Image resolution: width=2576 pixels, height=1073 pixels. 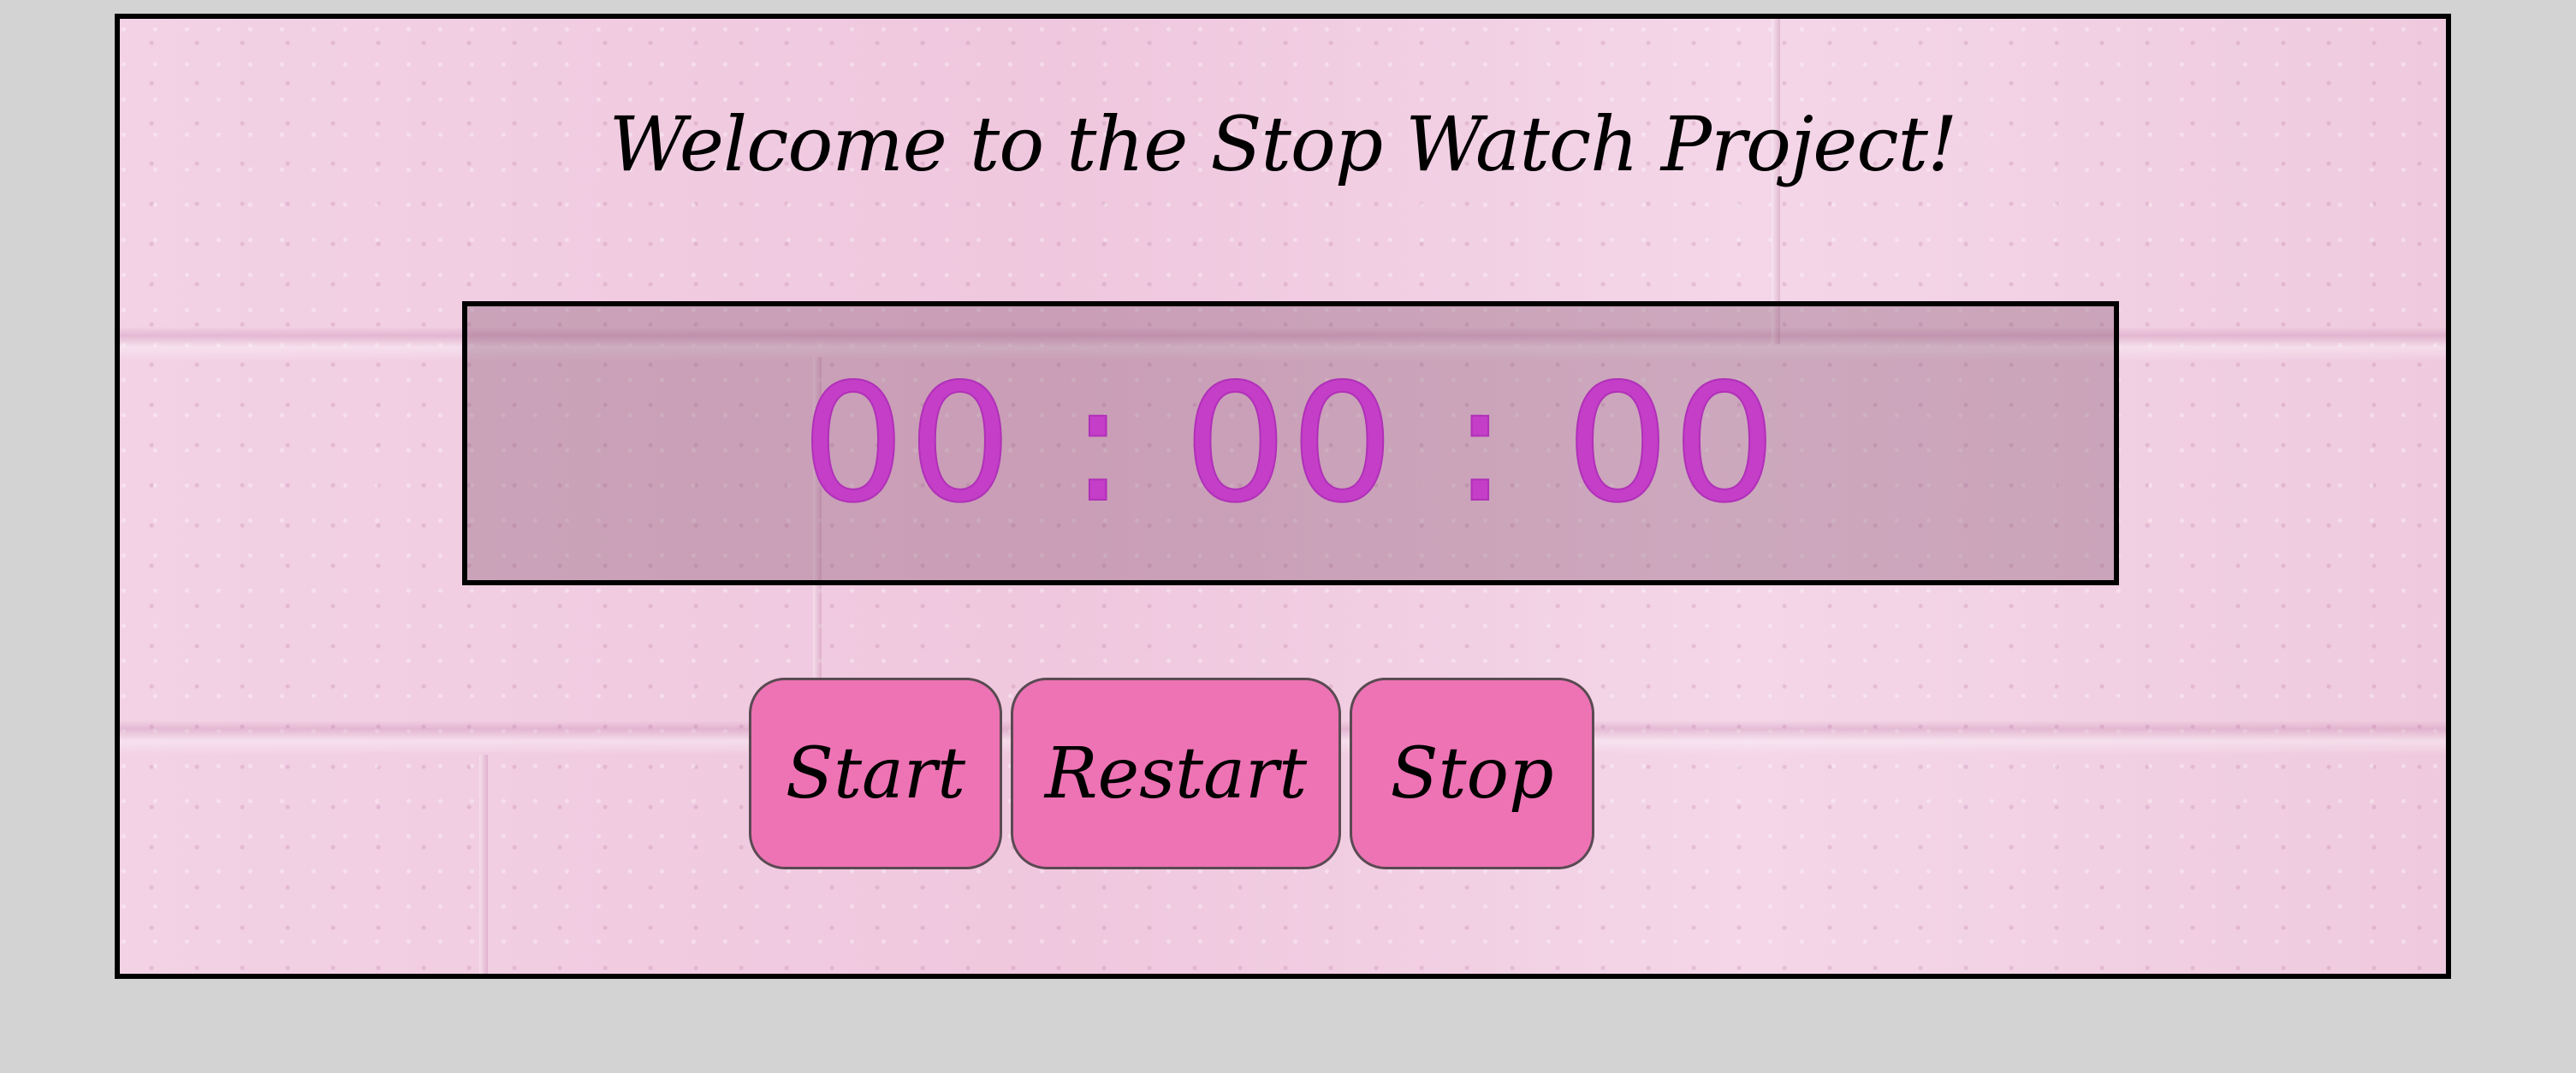 I want to click on stop-button: Stop, so click(x=1472, y=774).